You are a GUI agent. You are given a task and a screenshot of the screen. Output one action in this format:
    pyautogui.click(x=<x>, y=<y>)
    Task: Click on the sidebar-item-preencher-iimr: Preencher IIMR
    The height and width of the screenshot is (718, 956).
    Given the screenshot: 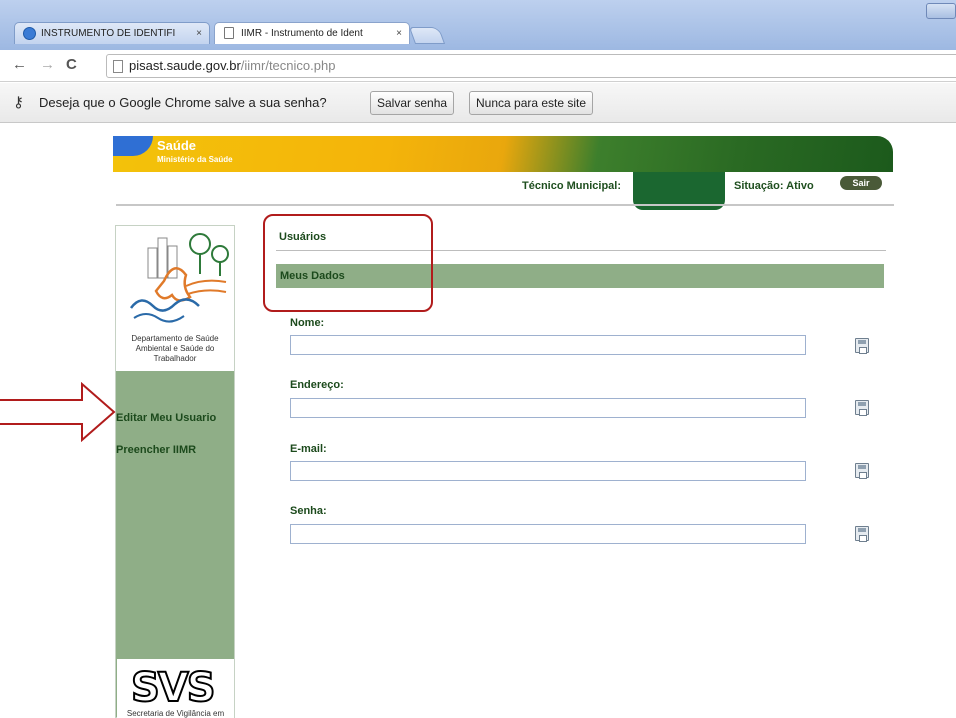 What is the action you would take?
    pyautogui.click(x=156, y=450)
    